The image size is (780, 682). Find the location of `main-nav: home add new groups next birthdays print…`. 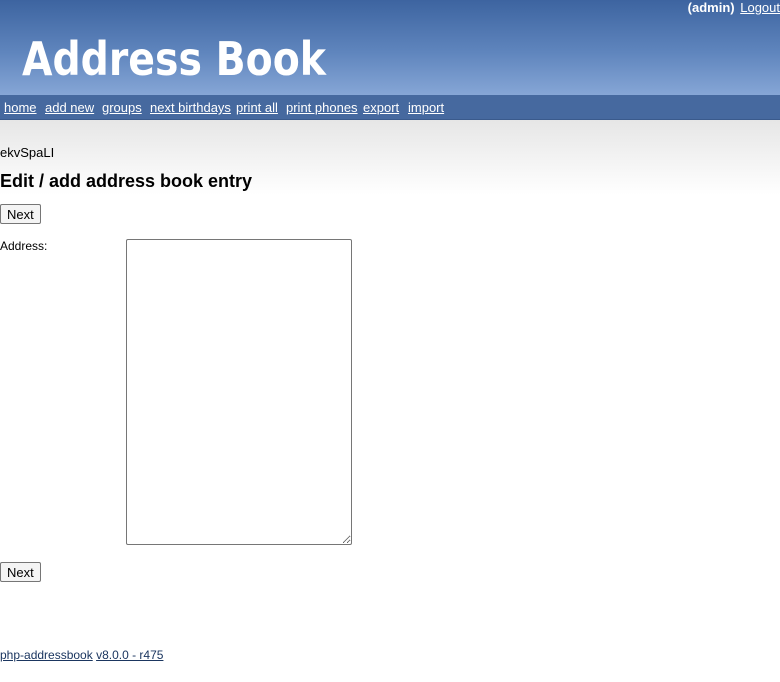

main-nav: home add new groups next birthdays print… is located at coordinates (390, 107).